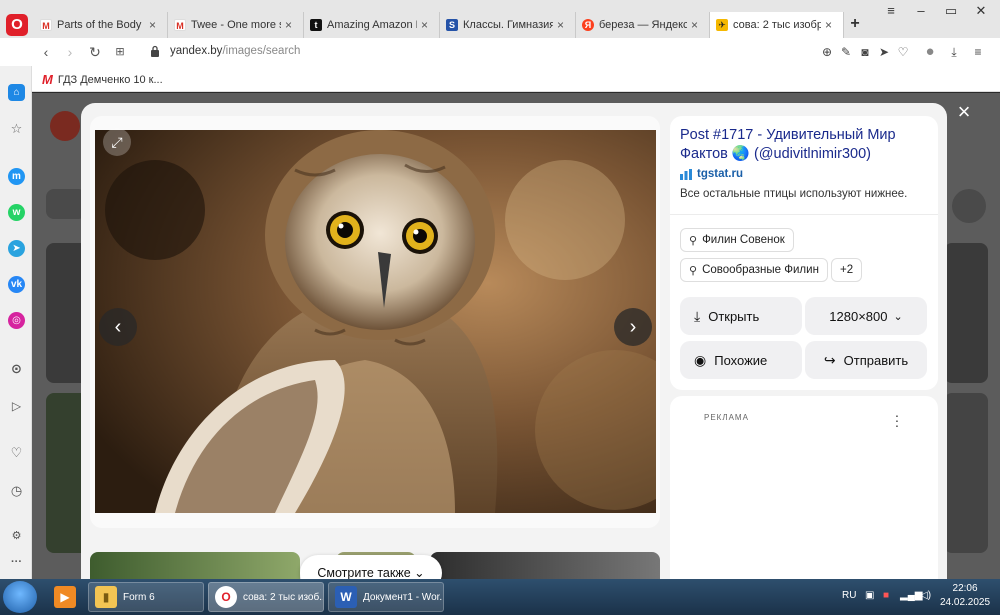  What do you see at coordinates (827, 52) in the screenshot?
I see `zoom-icon: ⊕` at bounding box center [827, 52].